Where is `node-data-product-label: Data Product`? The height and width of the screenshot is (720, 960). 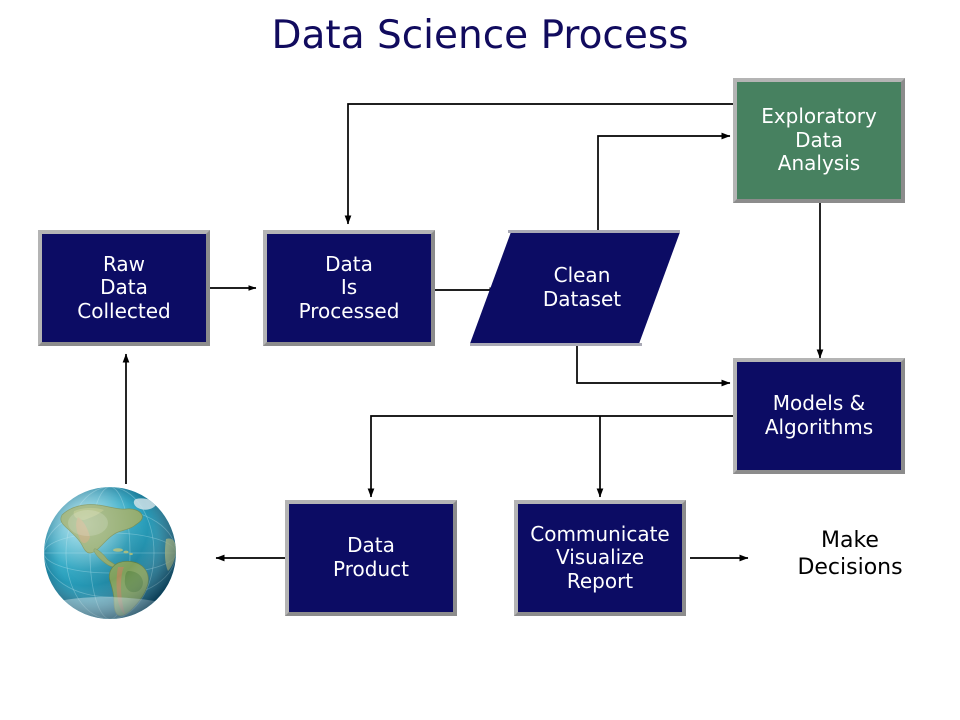 node-data-product-label: Data Product is located at coordinates (371, 557).